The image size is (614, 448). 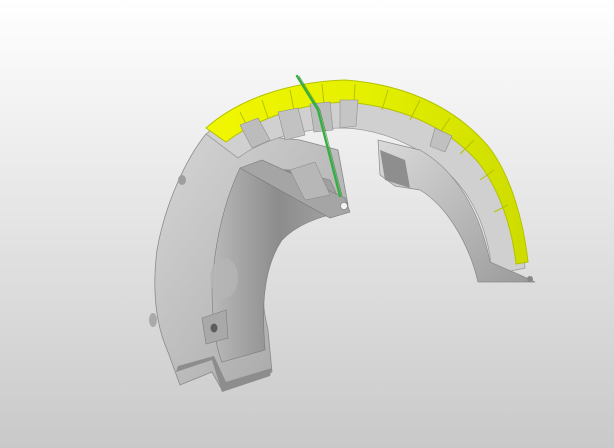 What do you see at coordinates (182, 180) in the screenshot?
I see `skirt-side-clip` at bounding box center [182, 180].